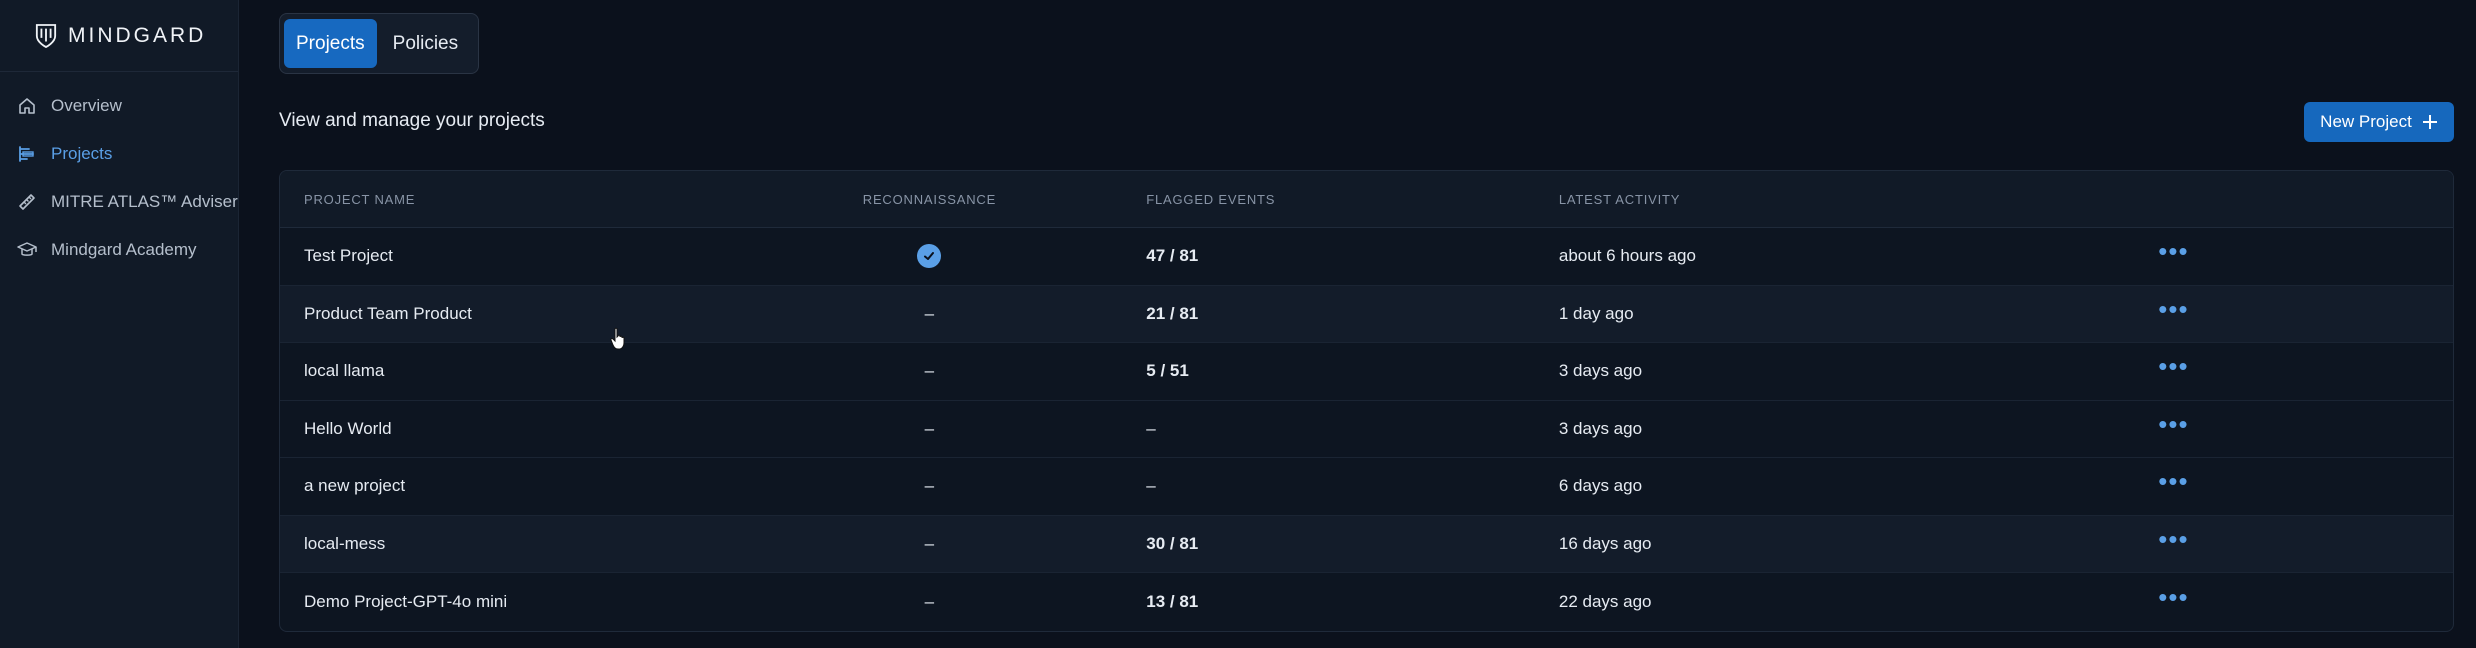  Describe the element at coordinates (1172, 543) in the screenshot. I see `flagged-events: 30 / 81` at that location.